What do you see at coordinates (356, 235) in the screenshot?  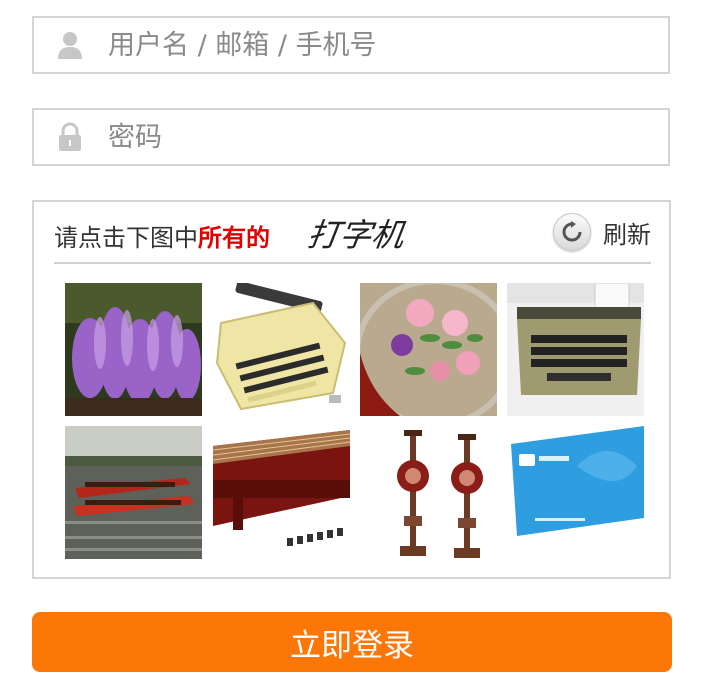 I see `captcha-target-word: 打字机` at bounding box center [356, 235].